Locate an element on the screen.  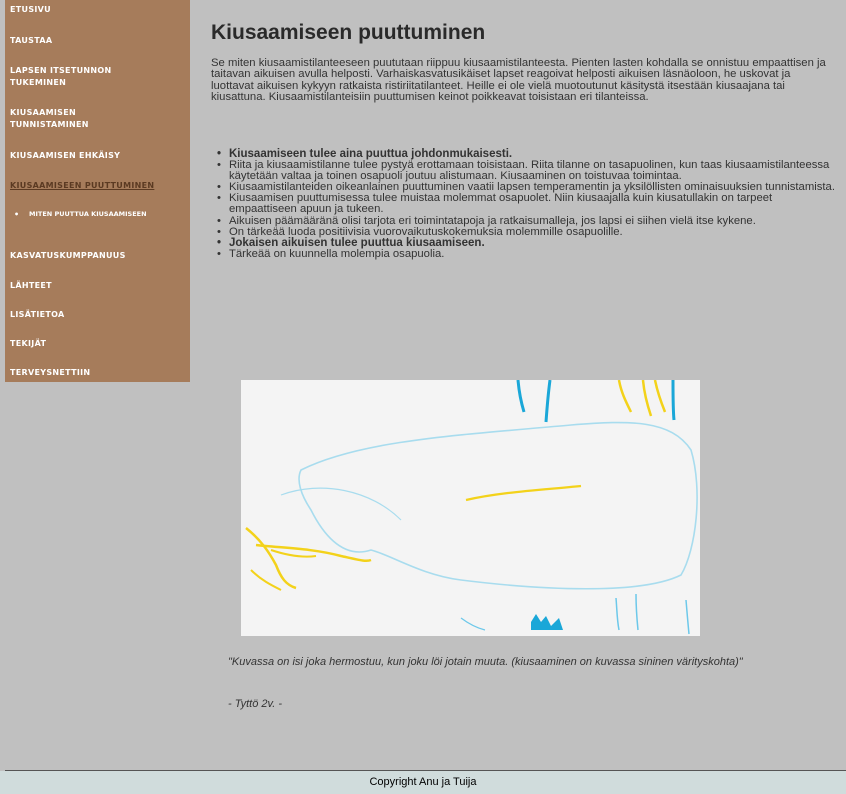
nav-taustaa: TAUSTAA is located at coordinates (99, 41).